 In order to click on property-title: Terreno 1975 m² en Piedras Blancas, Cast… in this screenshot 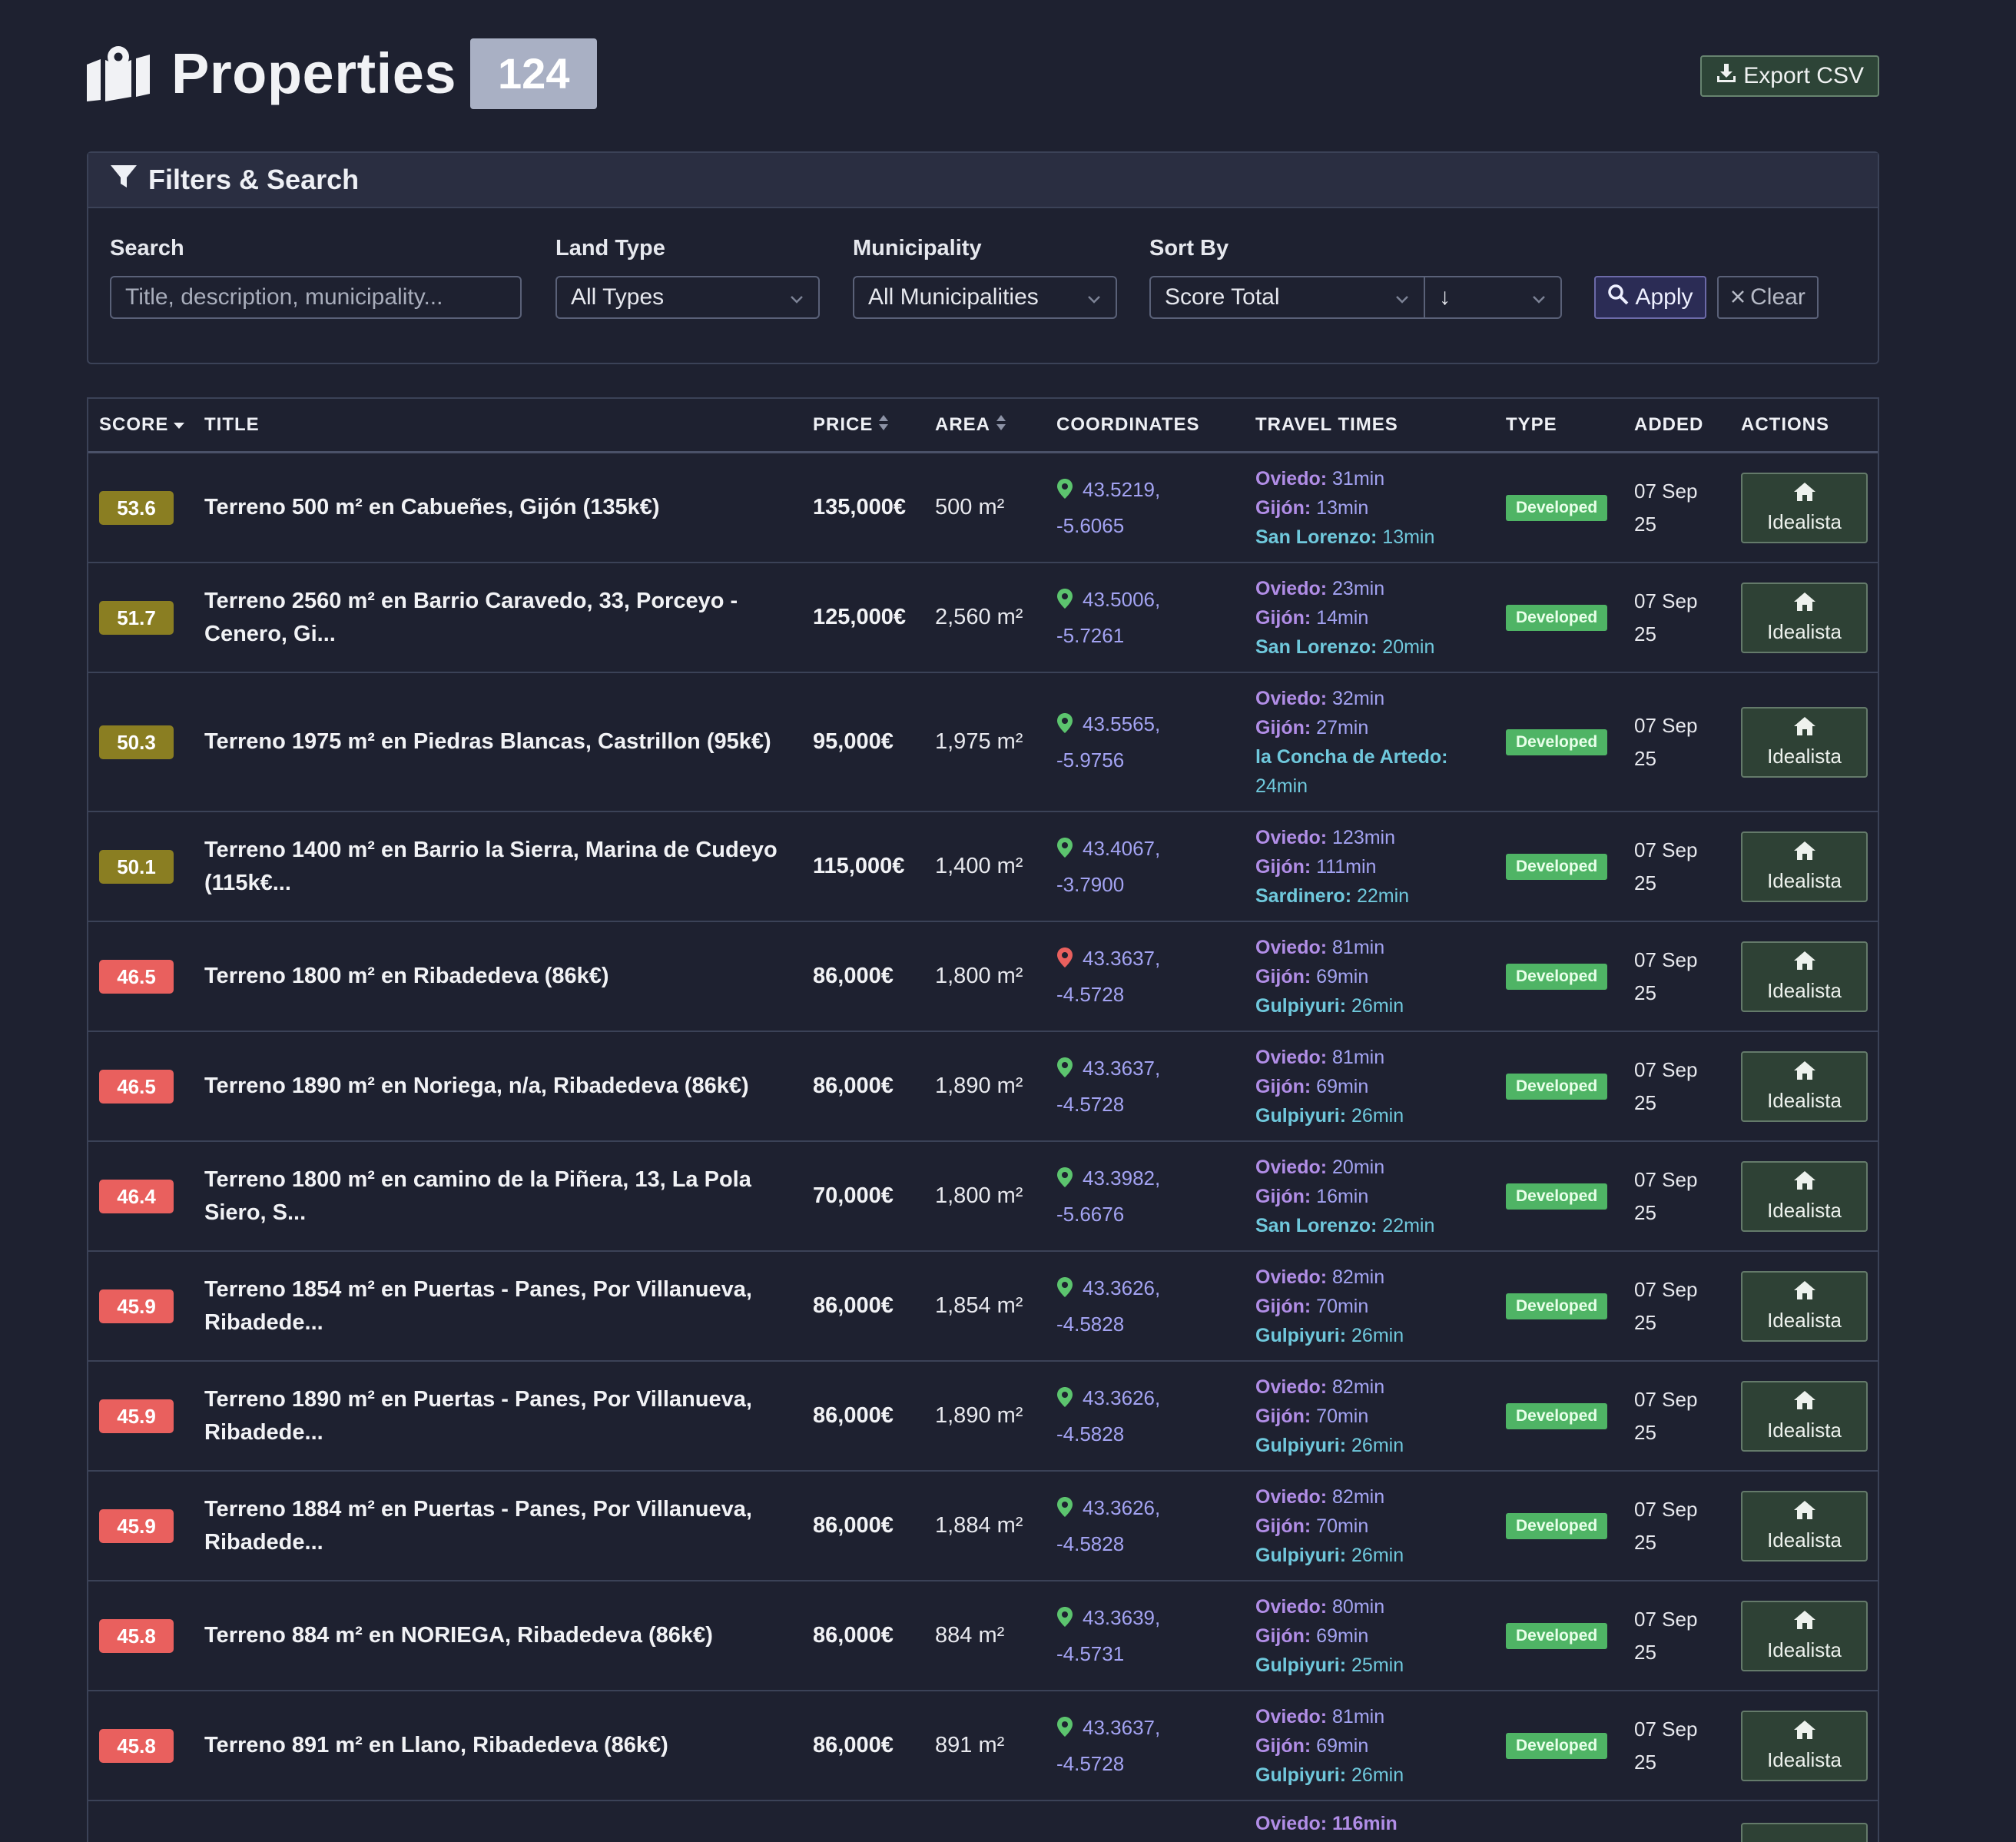, I will do `click(496, 741)`.